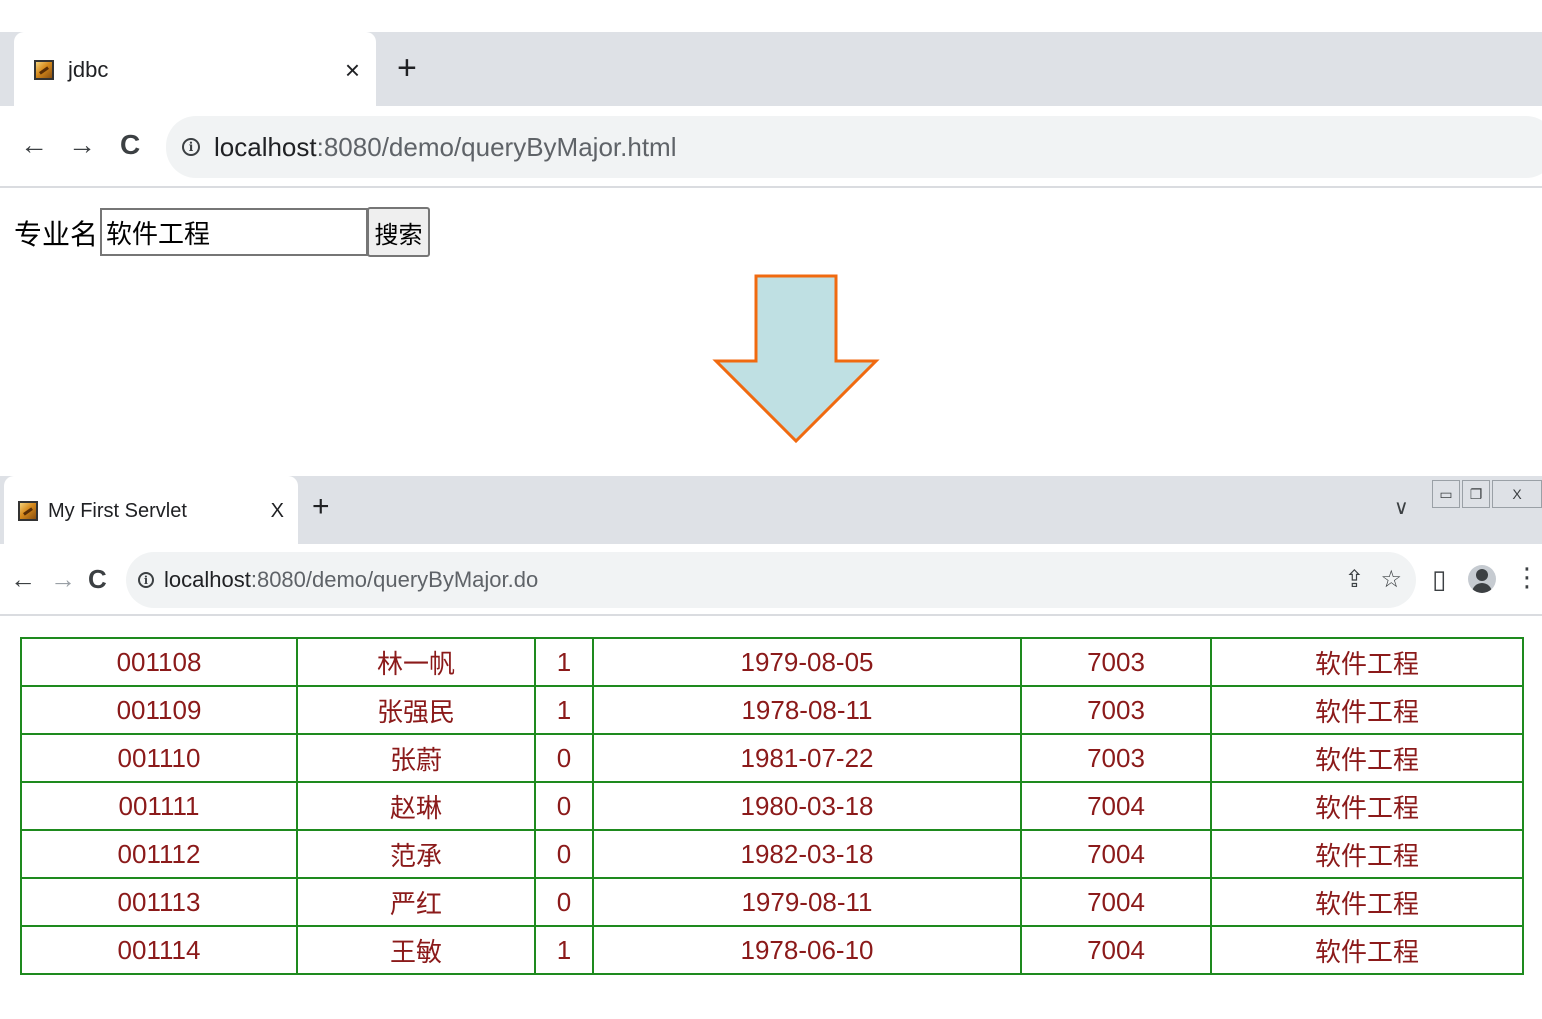 The width and height of the screenshot is (1542, 1019). What do you see at coordinates (807, 806) in the screenshot?
I see `cell-birthdate: 1980-03-18` at bounding box center [807, 806].